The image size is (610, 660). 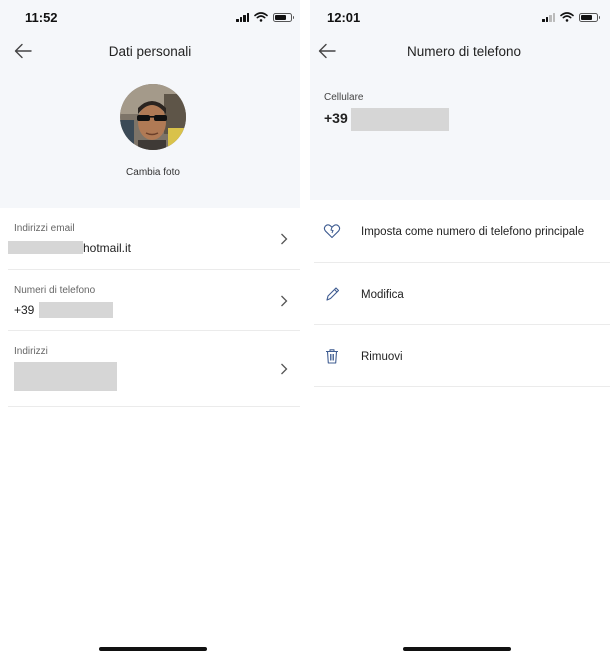 I want to click on list-item-addresses: Indirizzi, so click(x=154, y=369).